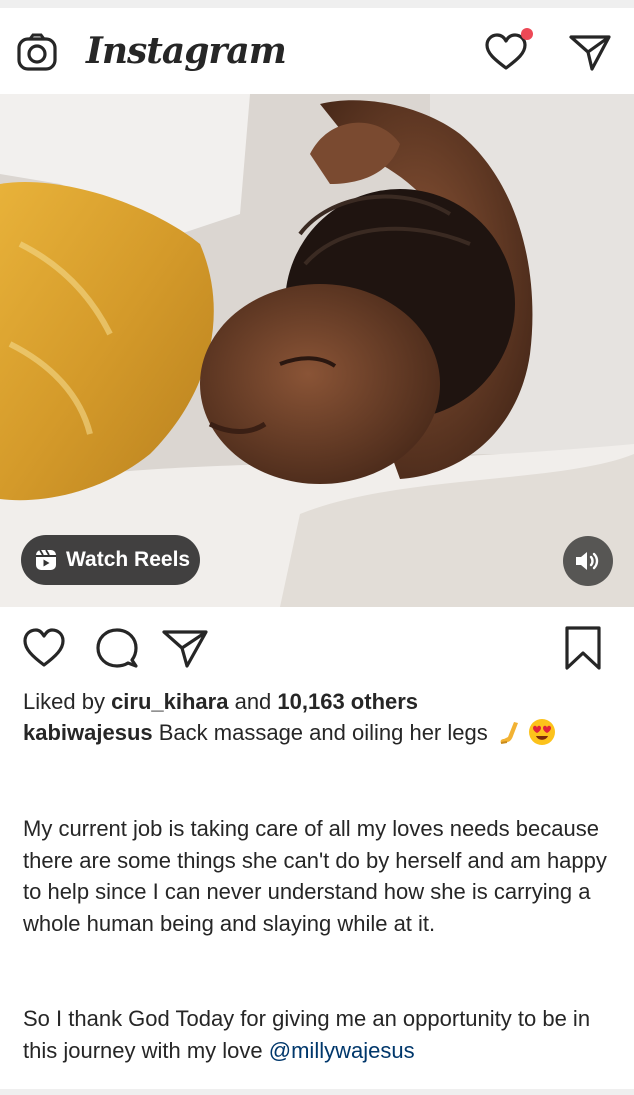 The width and height of the screenshot is (634, 1095). I want to click on watch-reels-label: Watch Reels, so click(128, 559).